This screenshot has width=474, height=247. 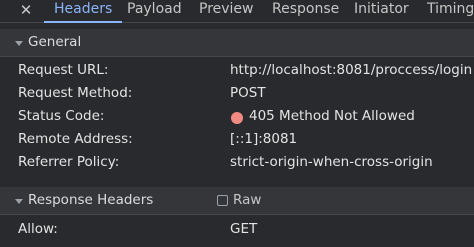 What do you see at coordinates (244, 229) in the screenshot?
I see `allow-value: GET` at bounding box center [244, 229].